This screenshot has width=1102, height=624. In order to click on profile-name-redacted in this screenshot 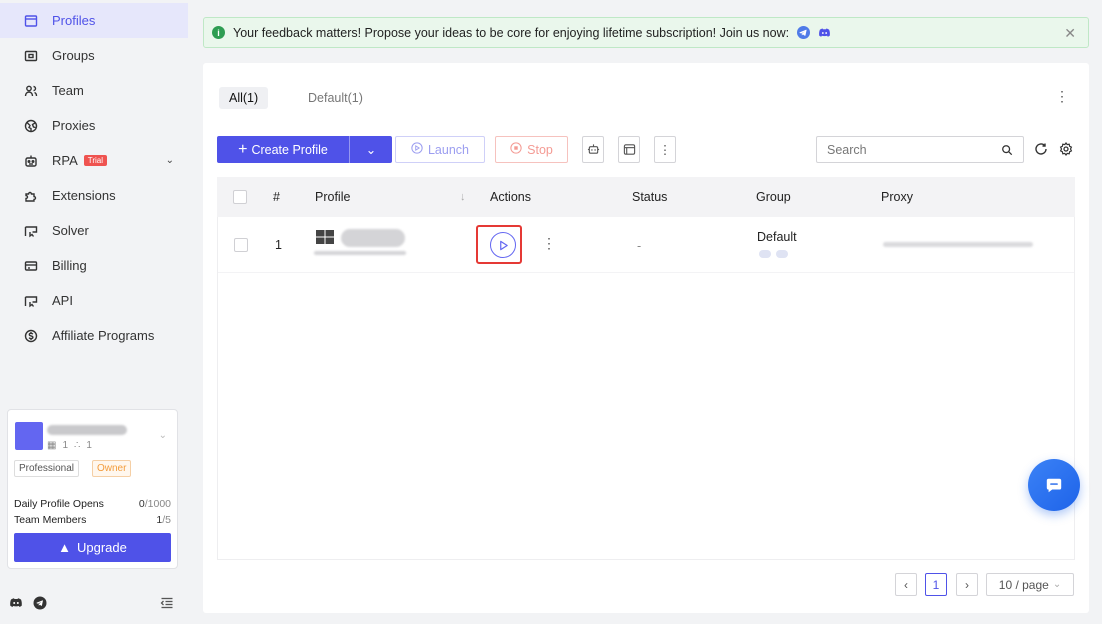, I will do `click(373, 238)`.